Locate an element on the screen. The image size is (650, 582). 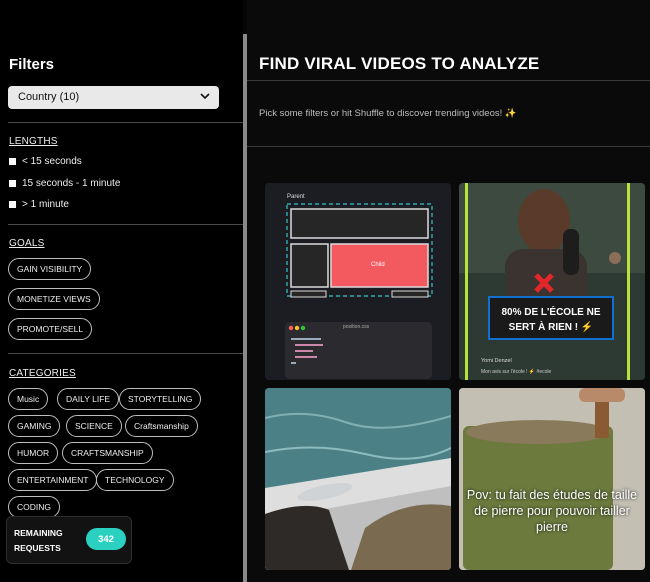
length-option-long: > 1 minute is located at coordinates (39, 204).